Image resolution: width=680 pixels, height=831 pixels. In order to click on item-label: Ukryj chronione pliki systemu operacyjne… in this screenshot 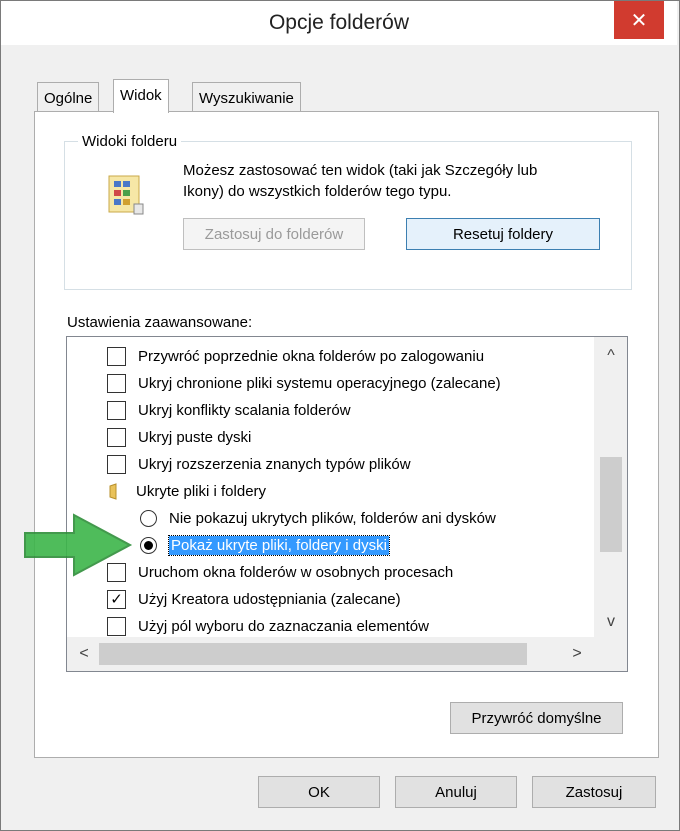, I will do `click(319, 383)`.